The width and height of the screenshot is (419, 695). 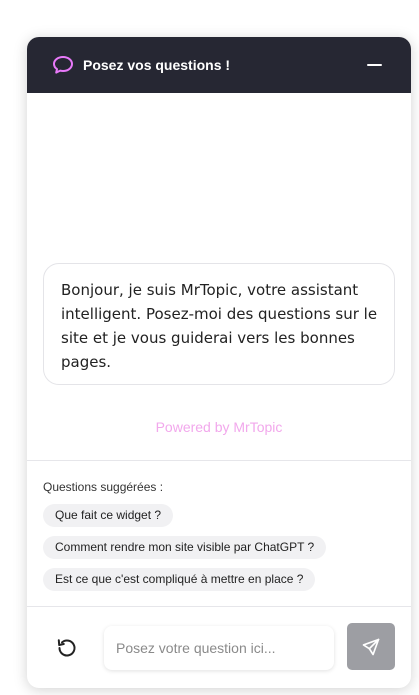 I want to click on minus-icon, so click(x=374, y=65).